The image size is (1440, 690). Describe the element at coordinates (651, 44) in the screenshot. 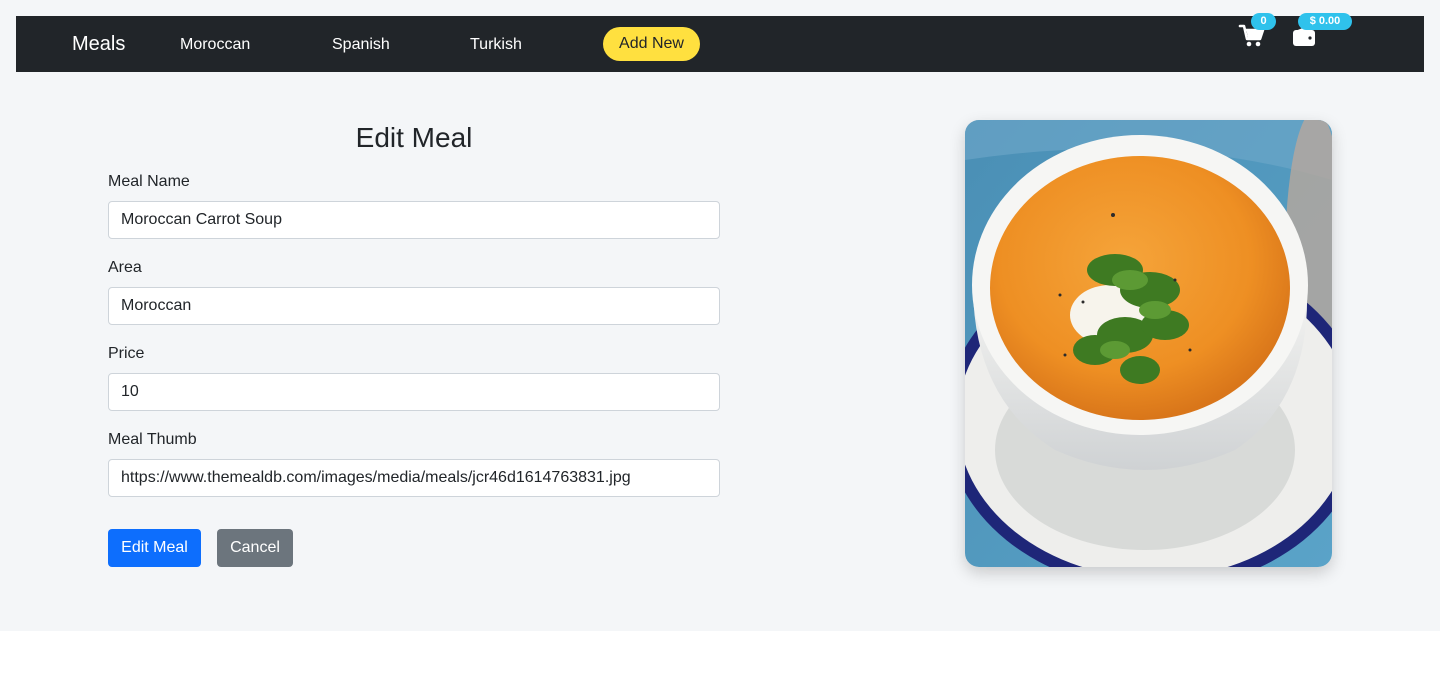

I see `add-new-button: Add New` at that location.